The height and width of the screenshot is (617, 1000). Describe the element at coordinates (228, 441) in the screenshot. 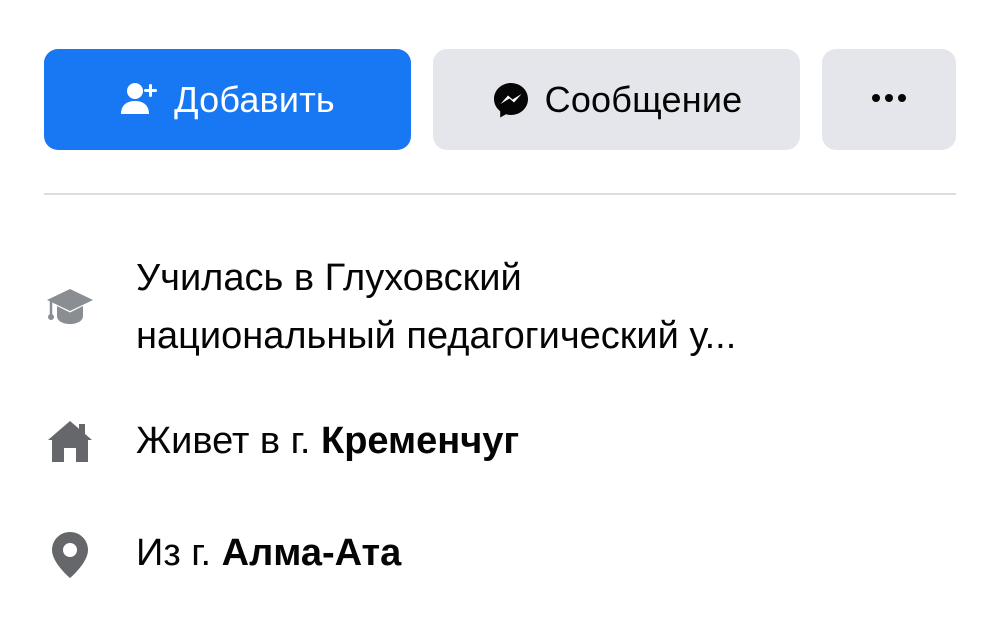

I see `current-city-prefix: Живет в г.` at that location.